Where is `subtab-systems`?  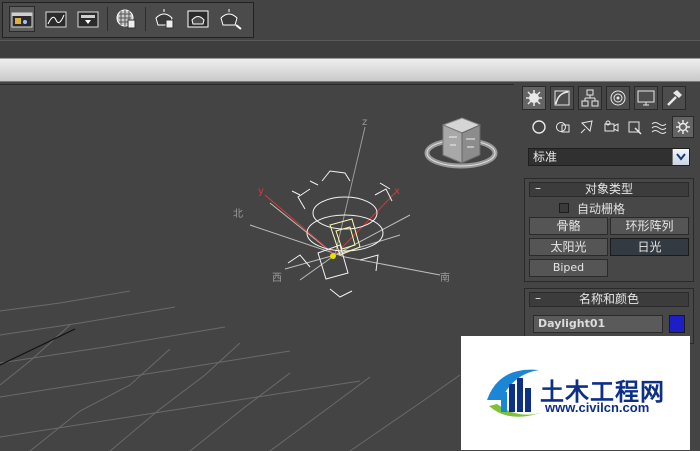
subtab-systems is located at coordinates (683, 127).